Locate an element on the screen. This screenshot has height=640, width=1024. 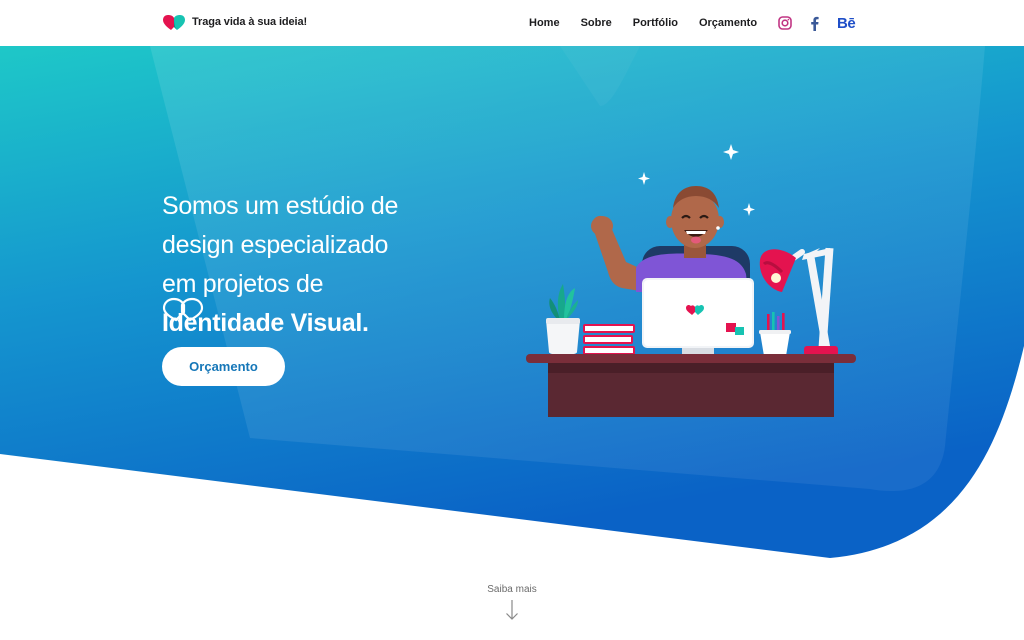
nav-home: Home is located at coordinates (544, 23).